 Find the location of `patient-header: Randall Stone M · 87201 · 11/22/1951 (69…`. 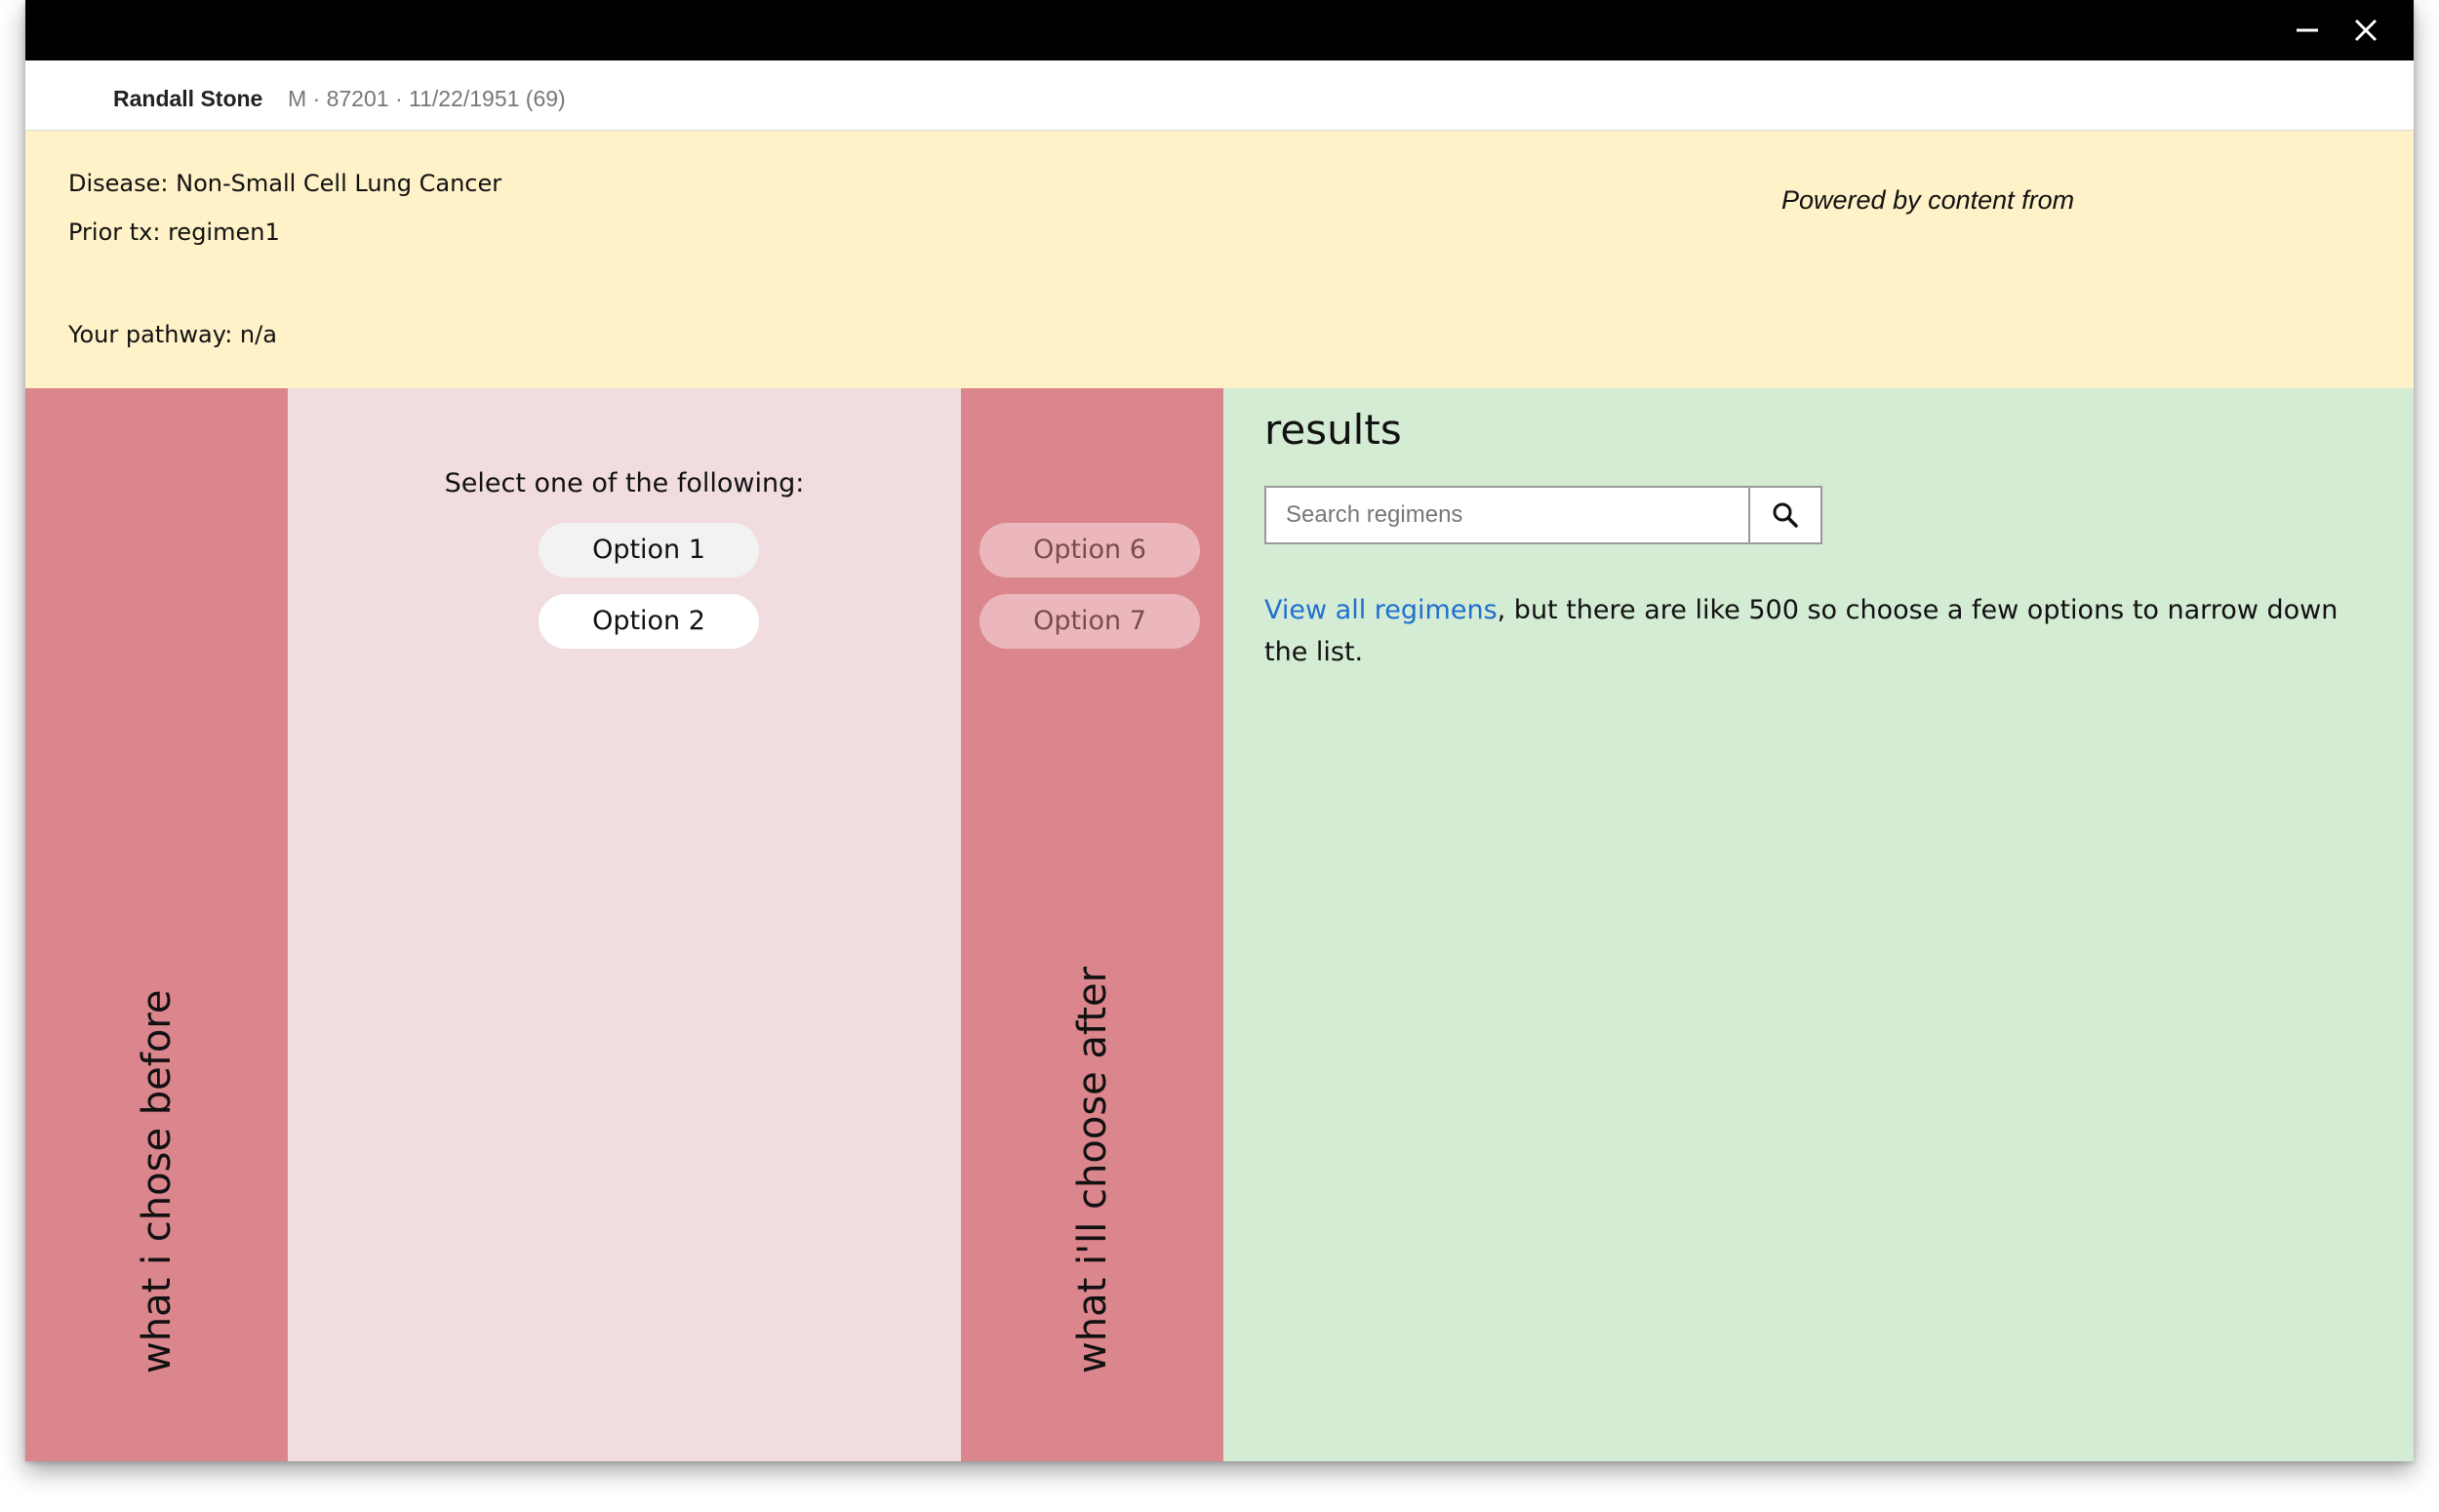

patient-header: Randall Stone M · 87201 · 11/22/1951 (69… is located at coordinates (1220, 95).